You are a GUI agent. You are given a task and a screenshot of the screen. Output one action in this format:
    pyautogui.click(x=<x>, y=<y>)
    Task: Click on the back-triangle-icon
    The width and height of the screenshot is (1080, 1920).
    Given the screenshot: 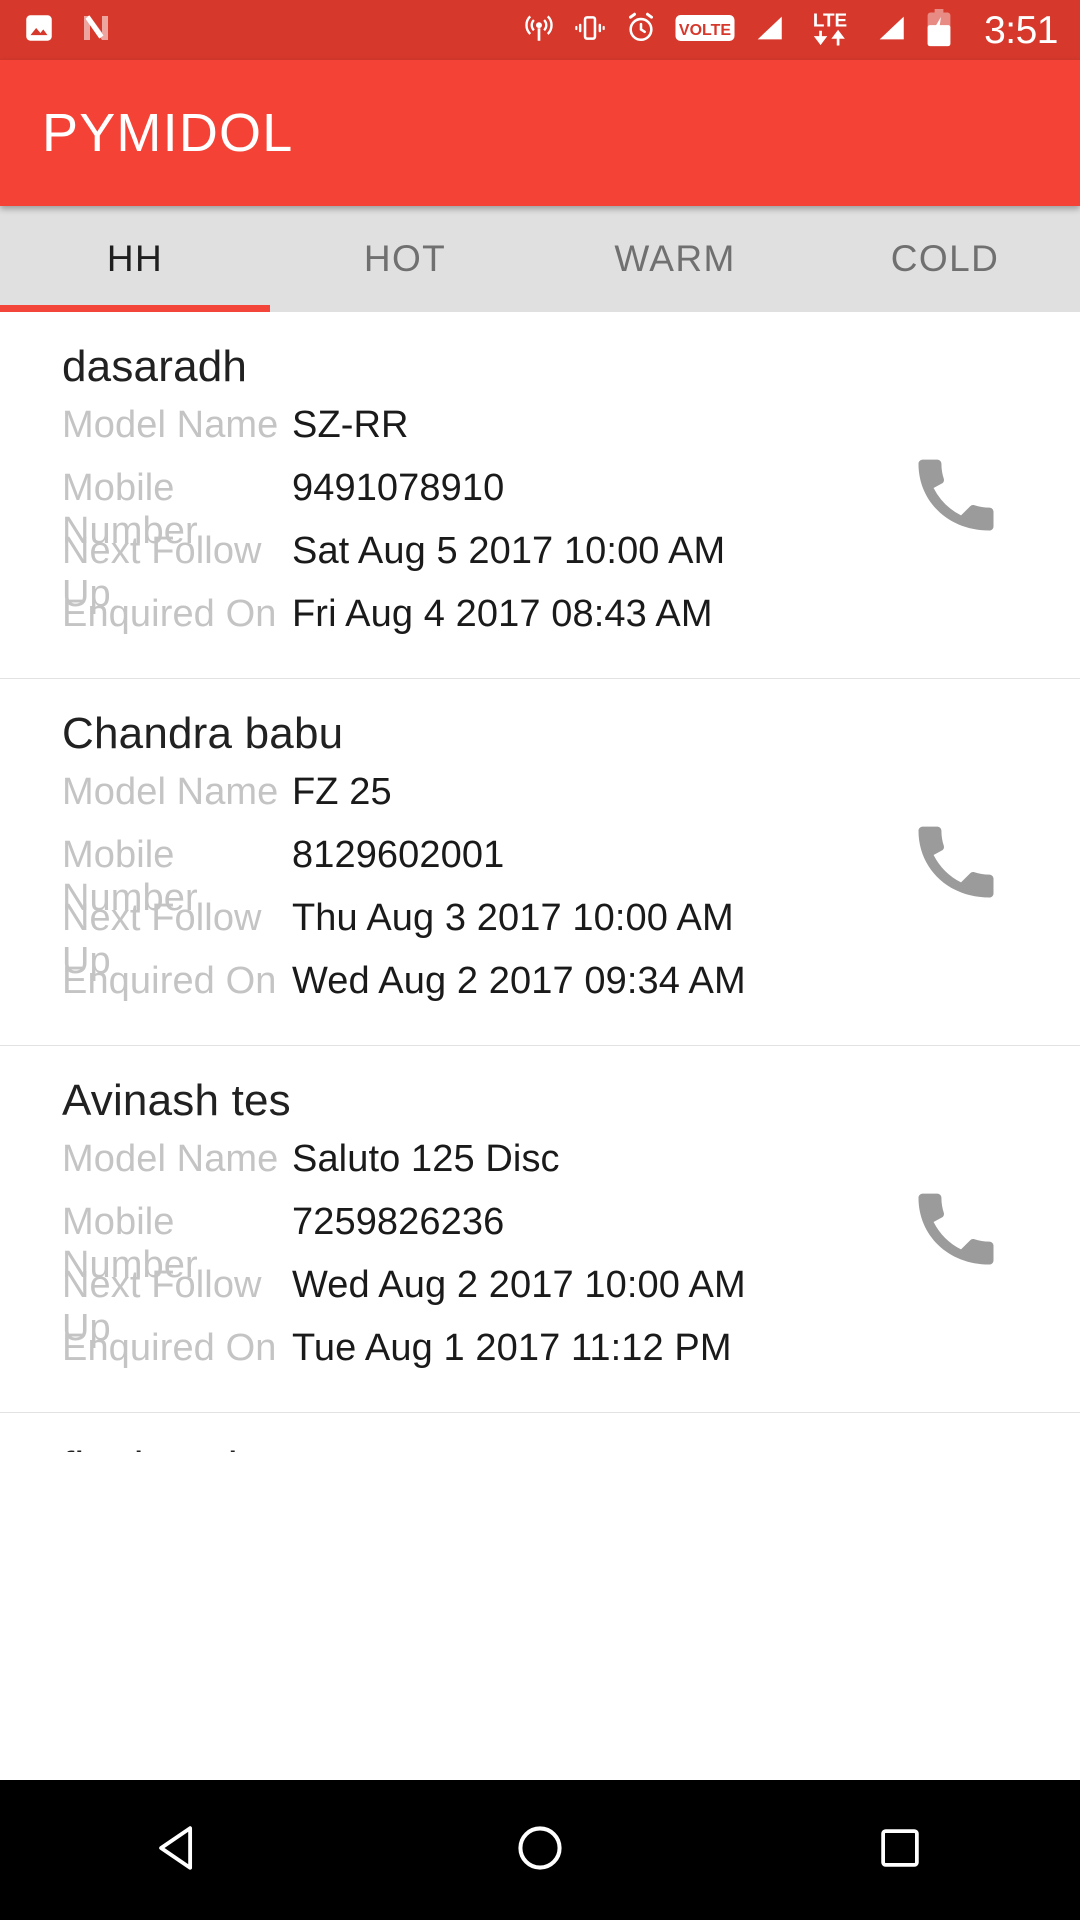 What is the action you would take?
    pyautogui.click(x=180, y=1850)
    